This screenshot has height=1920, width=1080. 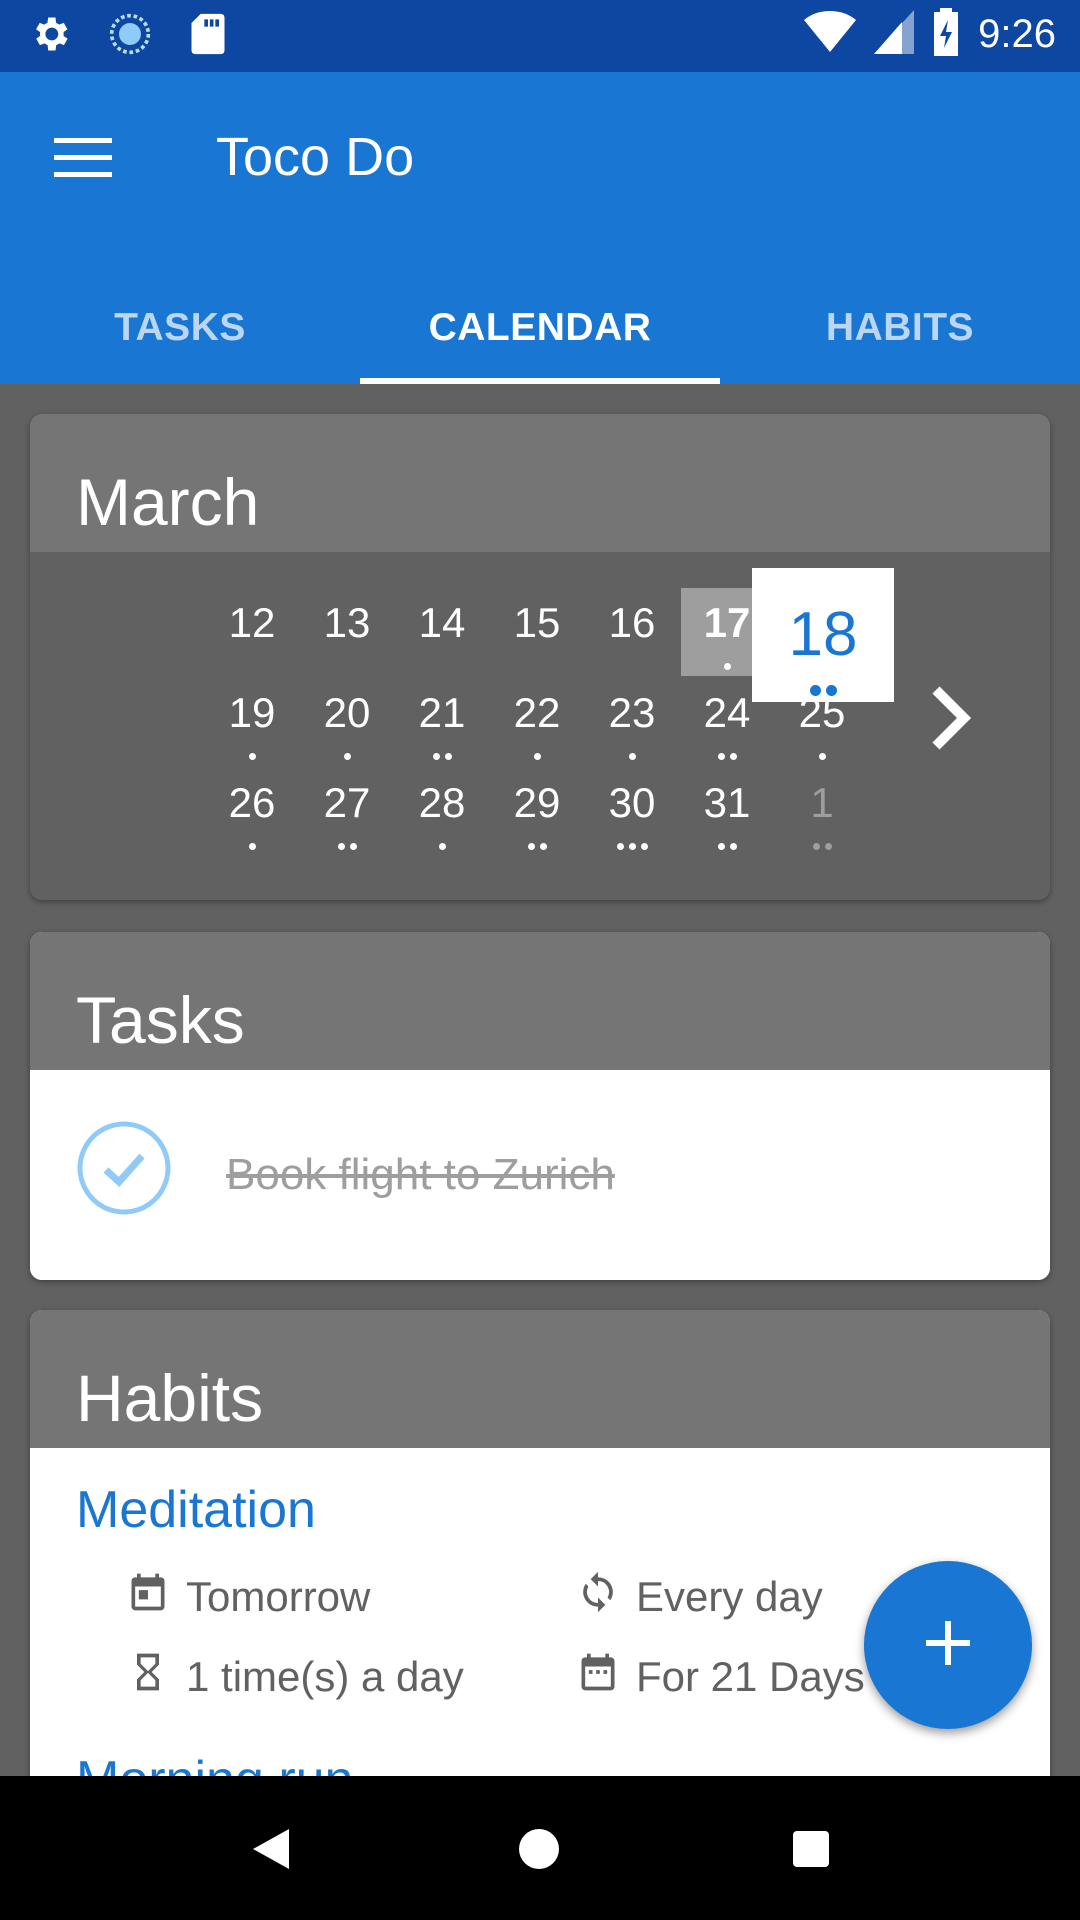 I want to click on repeat-icon, so click(x=598, y=1597).